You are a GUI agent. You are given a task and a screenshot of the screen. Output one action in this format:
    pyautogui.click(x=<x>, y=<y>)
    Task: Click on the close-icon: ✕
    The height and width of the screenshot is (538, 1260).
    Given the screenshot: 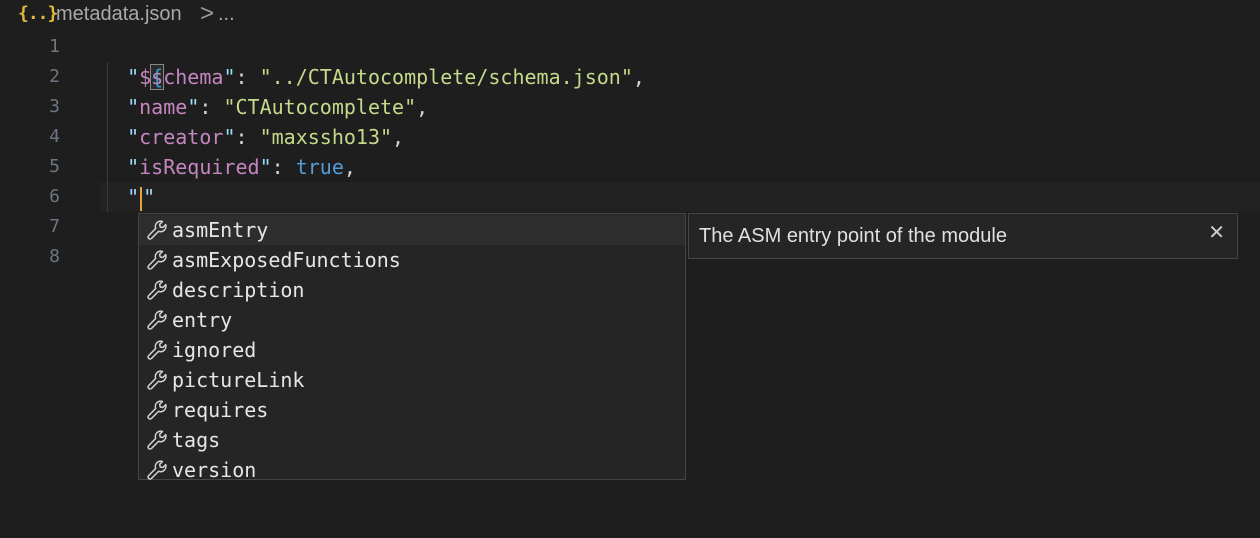 What is the action you would take?
    pyautogui.click(x=1216, y=232)
    